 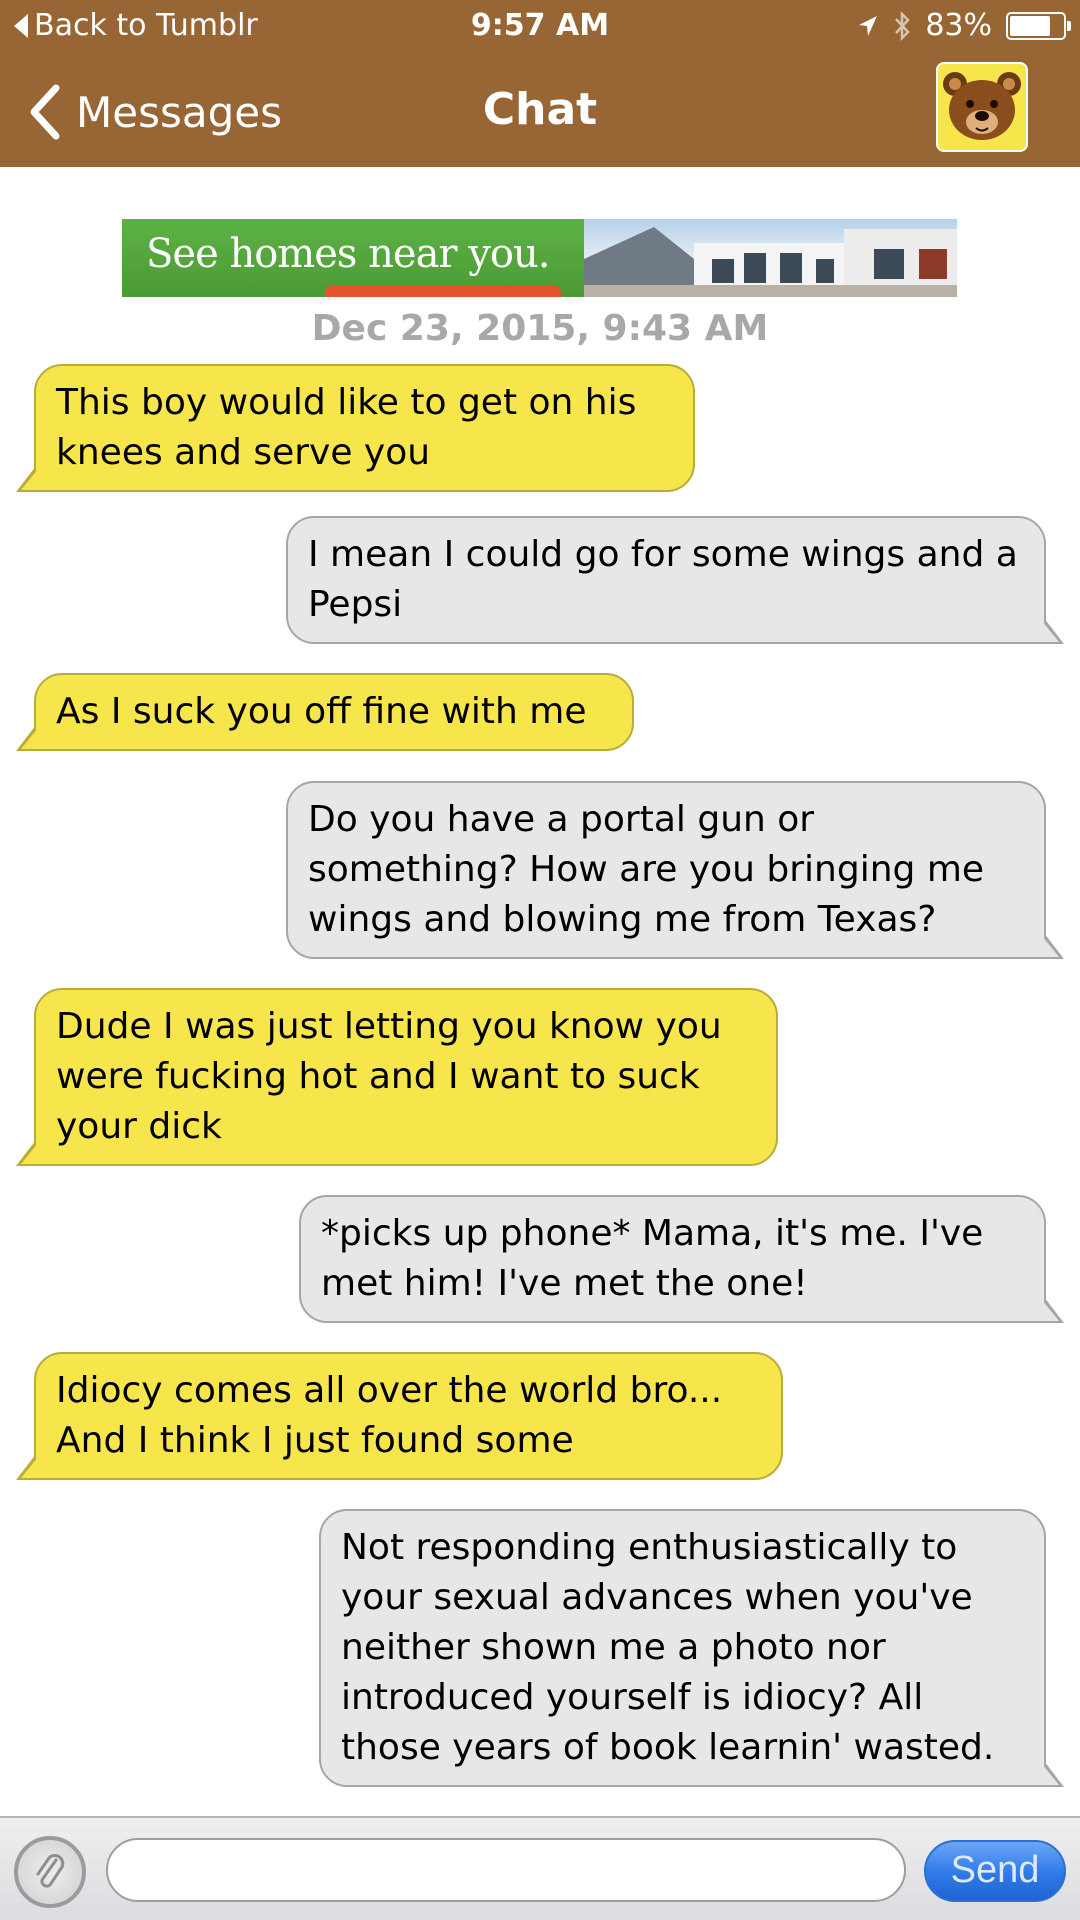 I want to click on conversation-timestamp: Dec 23, 2015, 9:43 AM, so click(x=540, y=328).